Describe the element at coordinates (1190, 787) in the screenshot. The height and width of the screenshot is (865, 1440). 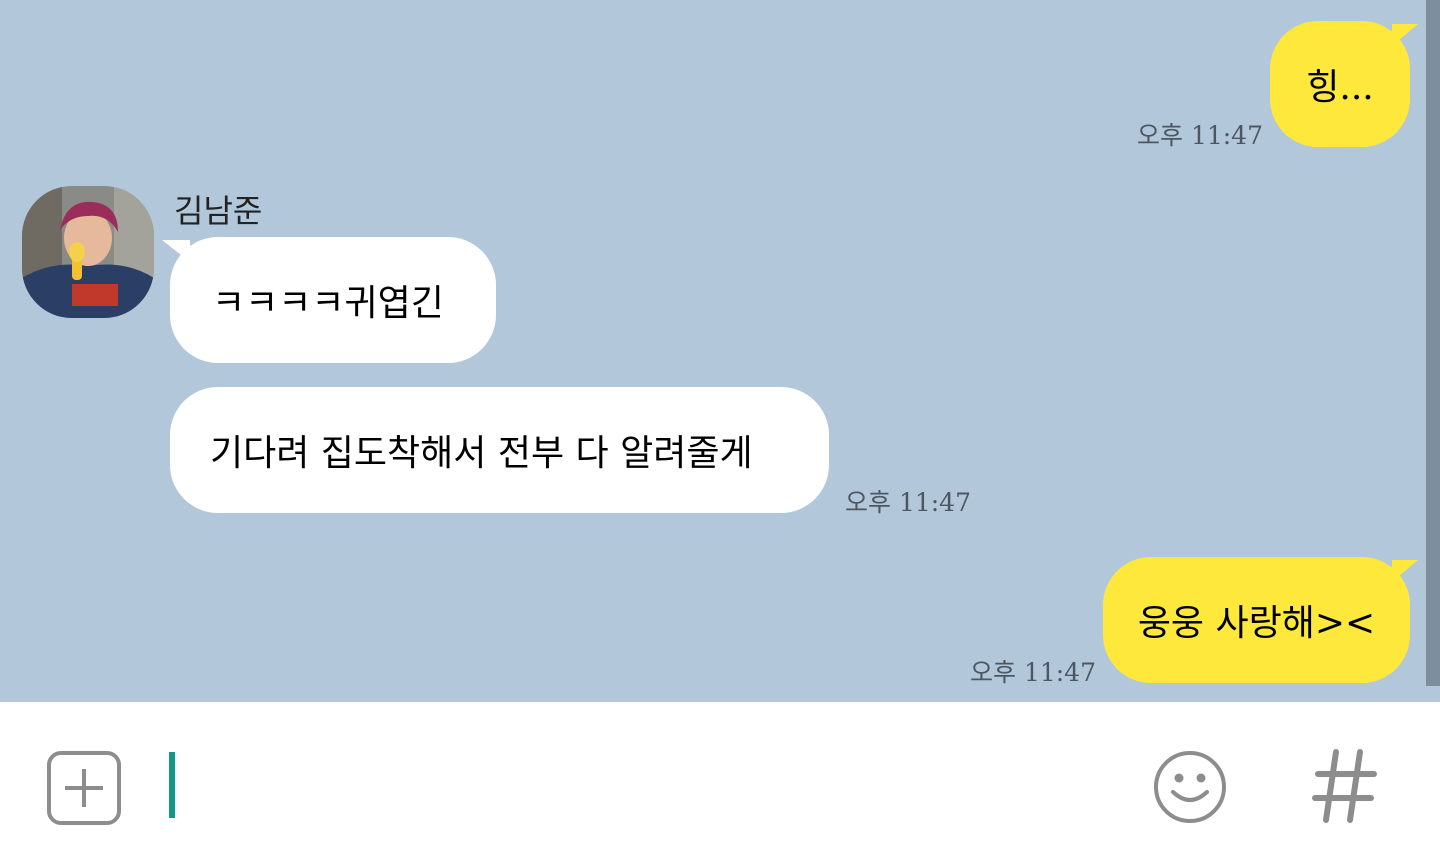
I see `smiley-icon` at that location.